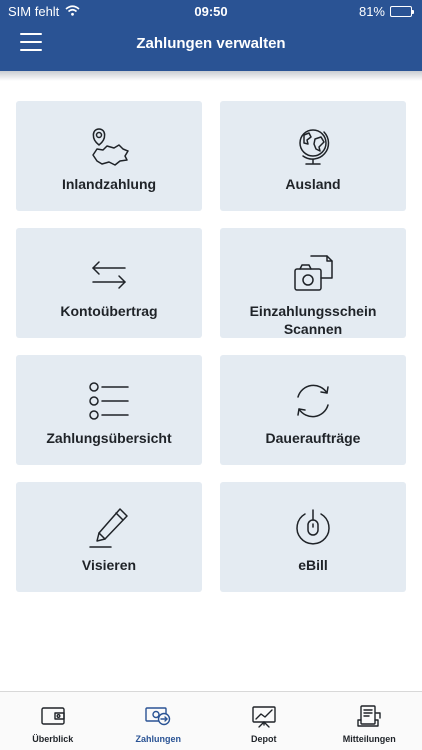 Image resolution: width=422 pixels, height=750 pixels. What do you see at coordinates (369, 716) in the screenshot?
I see `messages-icon` at bounding box center [369, 716].